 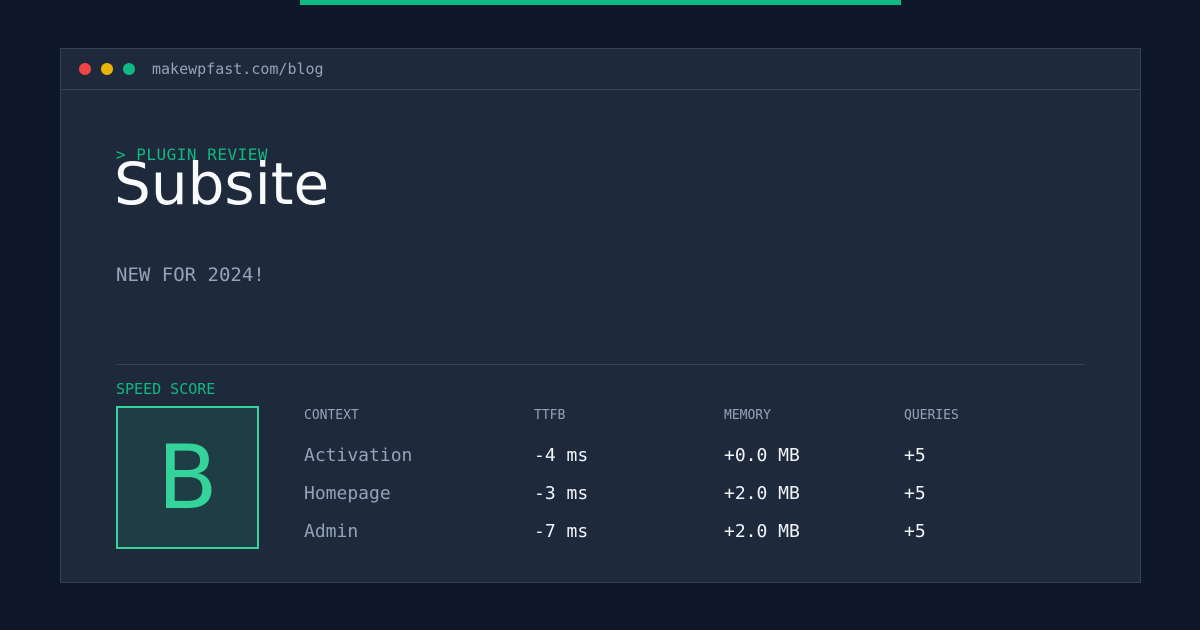 I want to click on header-ttfb: TTFB, so click(x=550, y=415).